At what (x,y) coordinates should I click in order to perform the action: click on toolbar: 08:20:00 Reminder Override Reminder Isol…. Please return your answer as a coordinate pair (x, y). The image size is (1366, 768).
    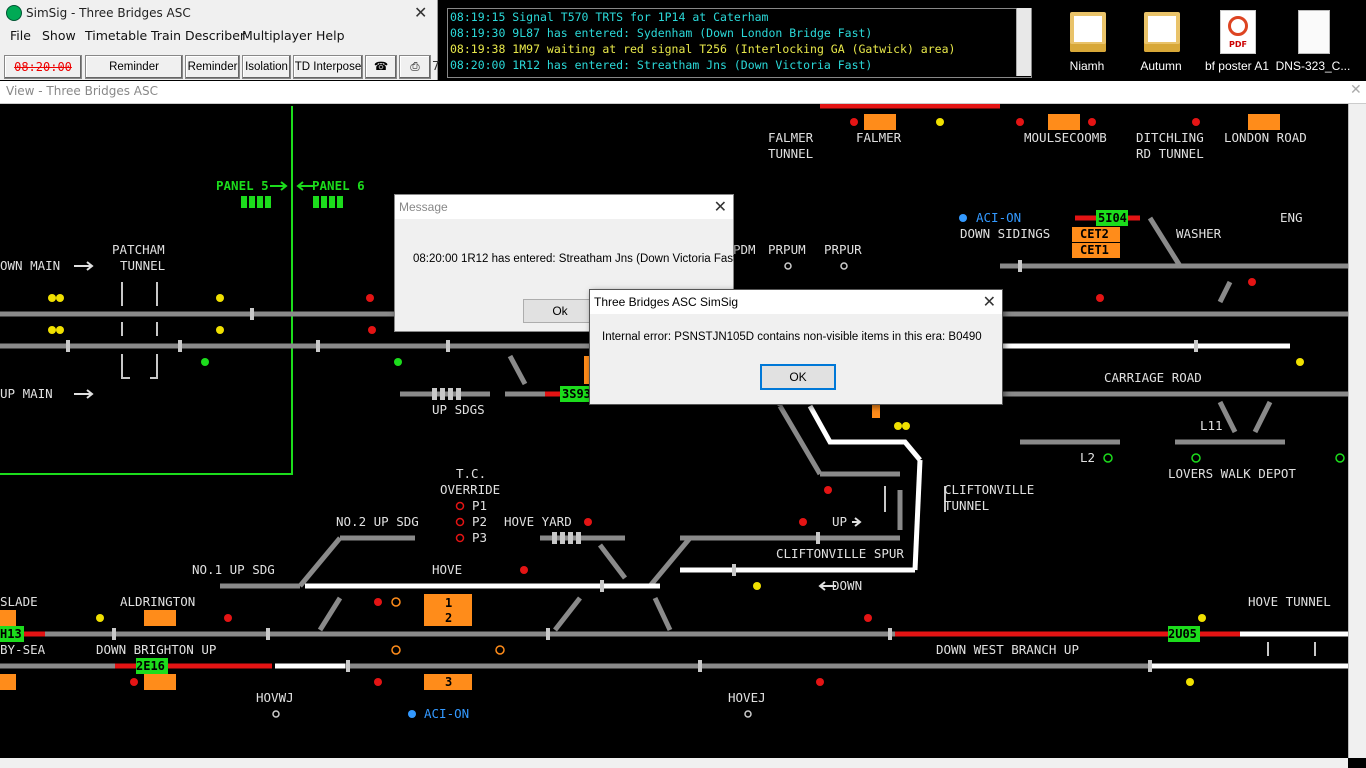
    Looking at the image, I should click on (220, 75).